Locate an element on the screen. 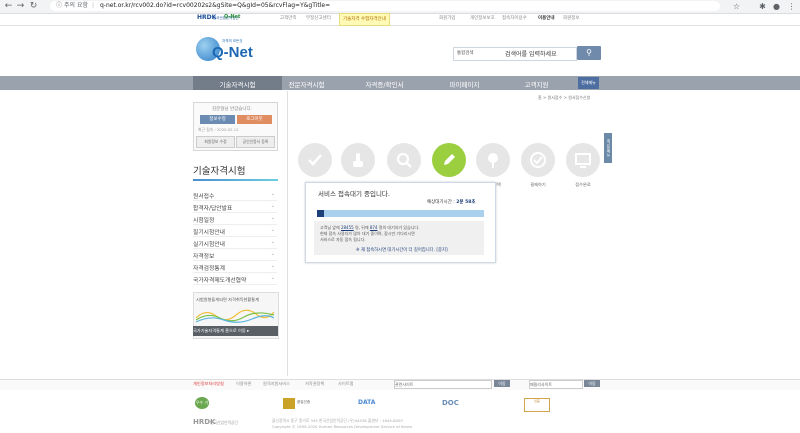  check-icon is located at coordinates (315, 160).